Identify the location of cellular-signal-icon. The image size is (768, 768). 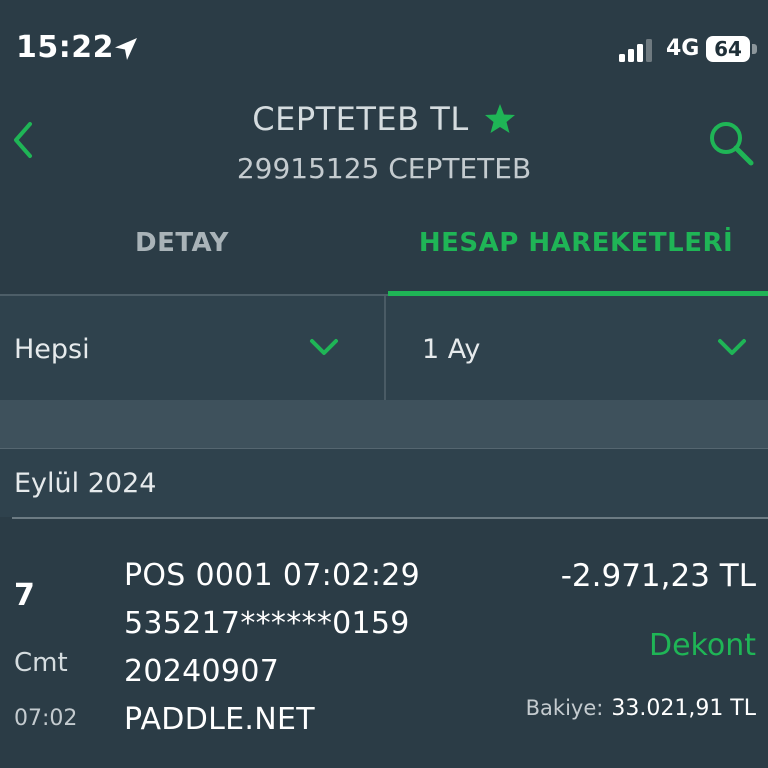
(635, 50).